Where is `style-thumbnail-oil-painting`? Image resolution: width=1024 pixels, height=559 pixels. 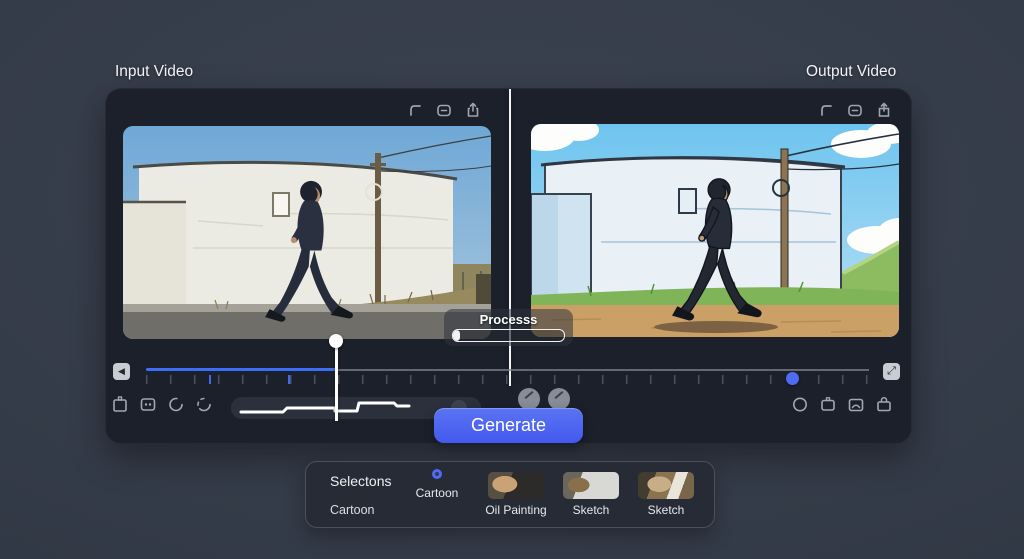 style-thumbnail-oil-painting is located at coordinates (516, 485).